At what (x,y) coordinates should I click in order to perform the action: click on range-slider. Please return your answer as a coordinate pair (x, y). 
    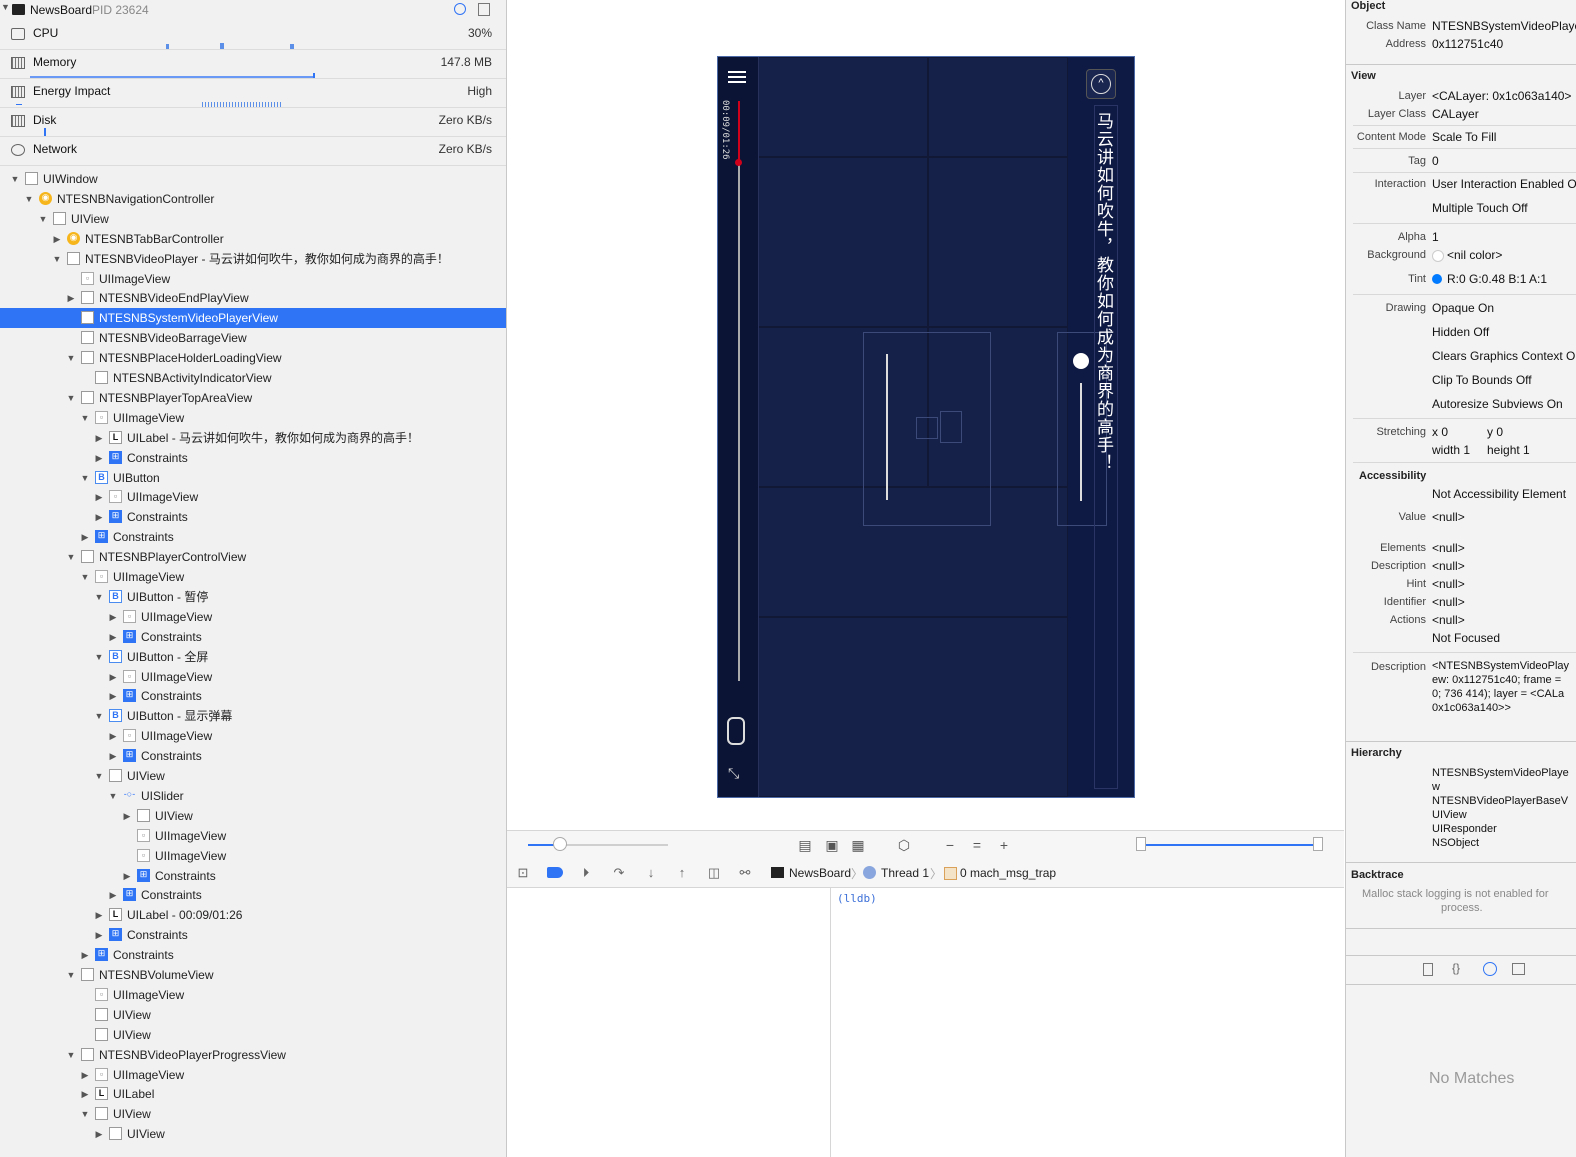
    Looking at the image, I should click on (1230, 845).